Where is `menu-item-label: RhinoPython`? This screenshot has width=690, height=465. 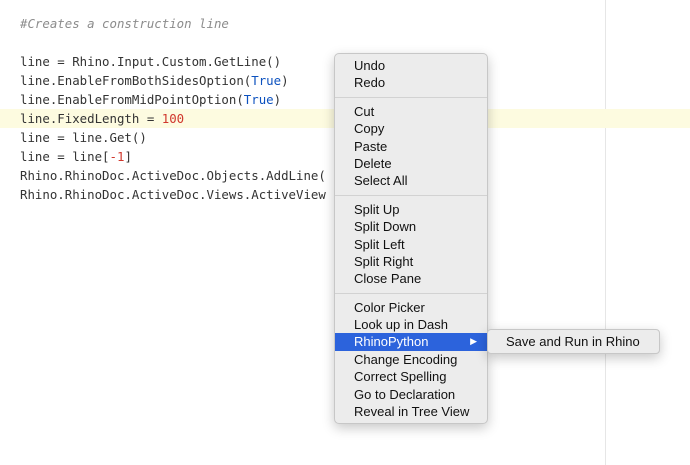
menu-item-label: RhinoPython is located at coordinates (391, 342).